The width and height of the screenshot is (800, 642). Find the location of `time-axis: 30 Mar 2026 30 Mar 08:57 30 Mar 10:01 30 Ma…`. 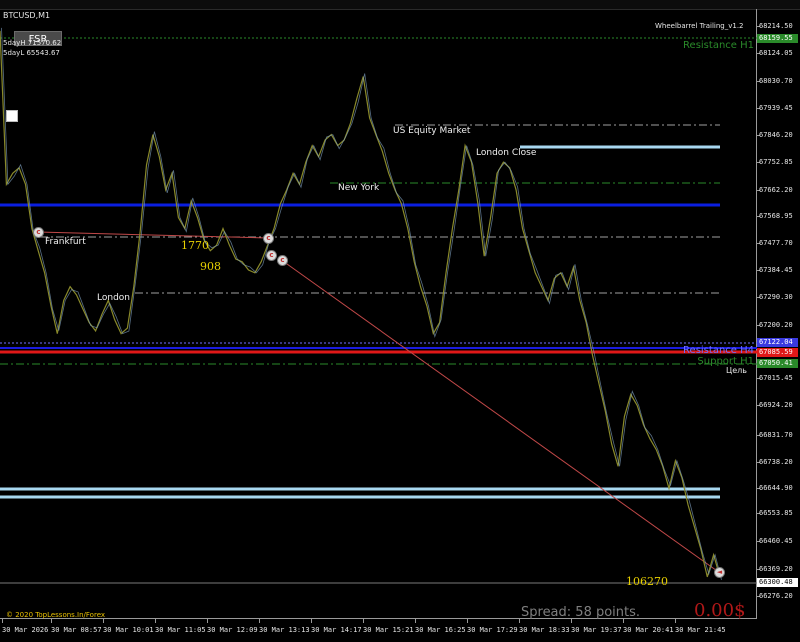

time-axis: 30 Mar 2026 30 Mar 08:57 30 Mar 10:01 30 Ma… is located at coordinates (400, 630).